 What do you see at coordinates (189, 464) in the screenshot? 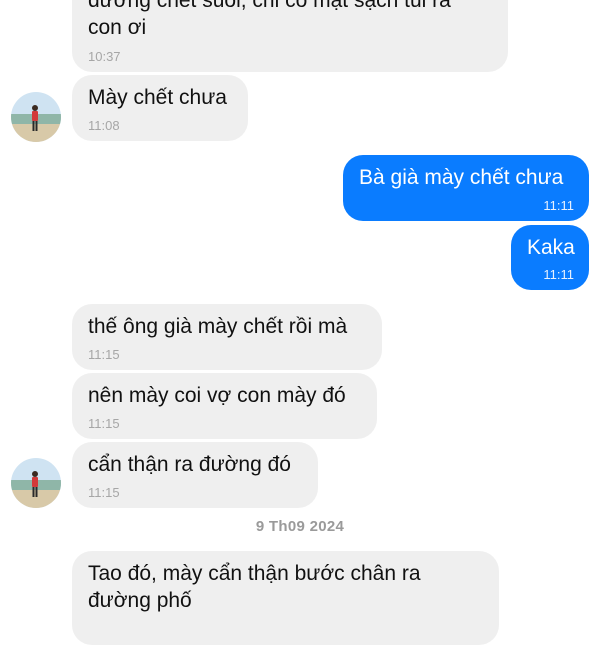
I see `message-text: cẩn thận ra đường đó` at bounding box center [189, 464].